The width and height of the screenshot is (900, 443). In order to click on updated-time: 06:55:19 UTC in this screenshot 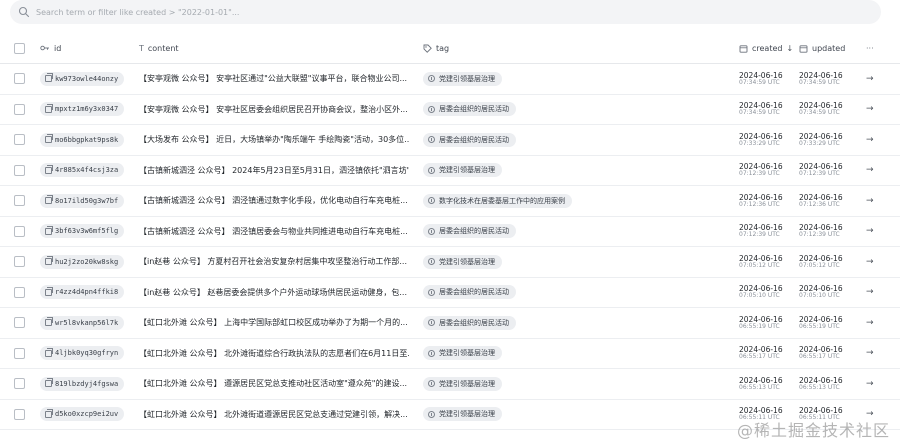, I will do `click(819, 326)`.